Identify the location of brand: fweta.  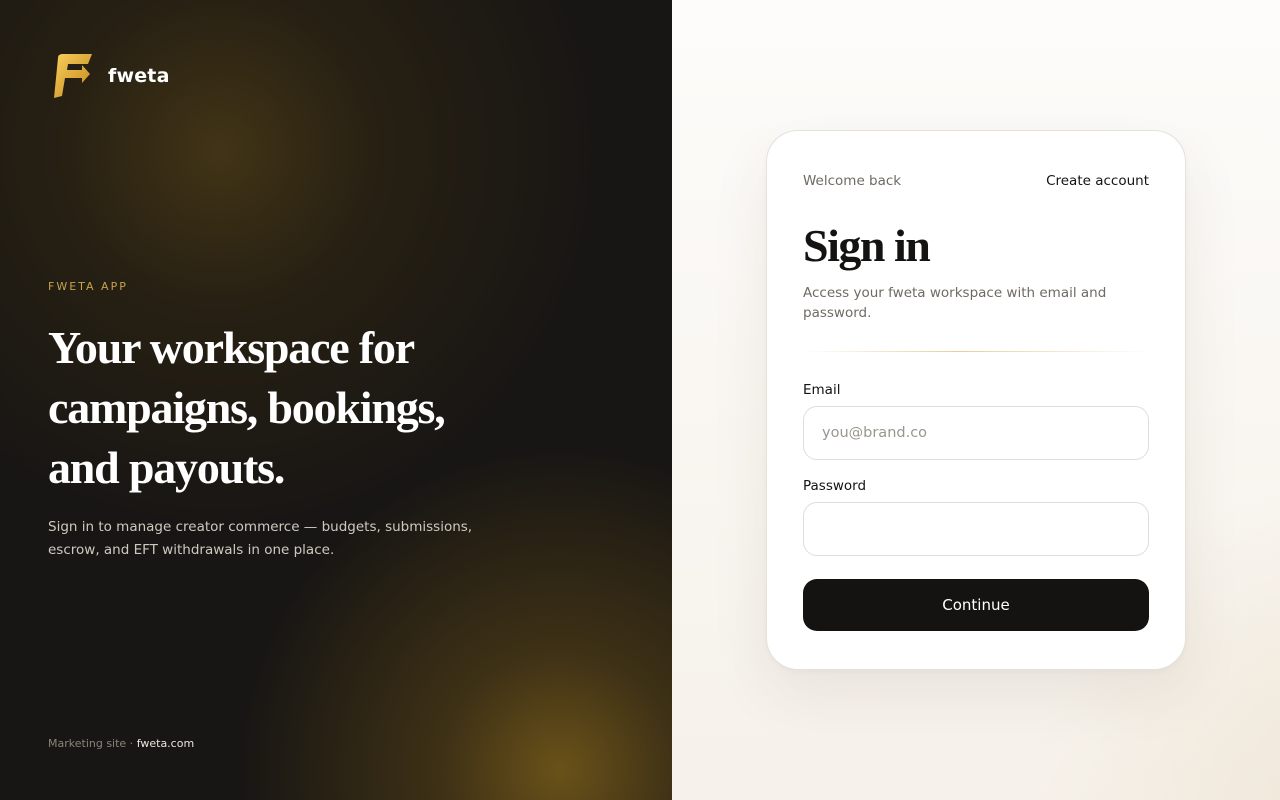
(111, 76).